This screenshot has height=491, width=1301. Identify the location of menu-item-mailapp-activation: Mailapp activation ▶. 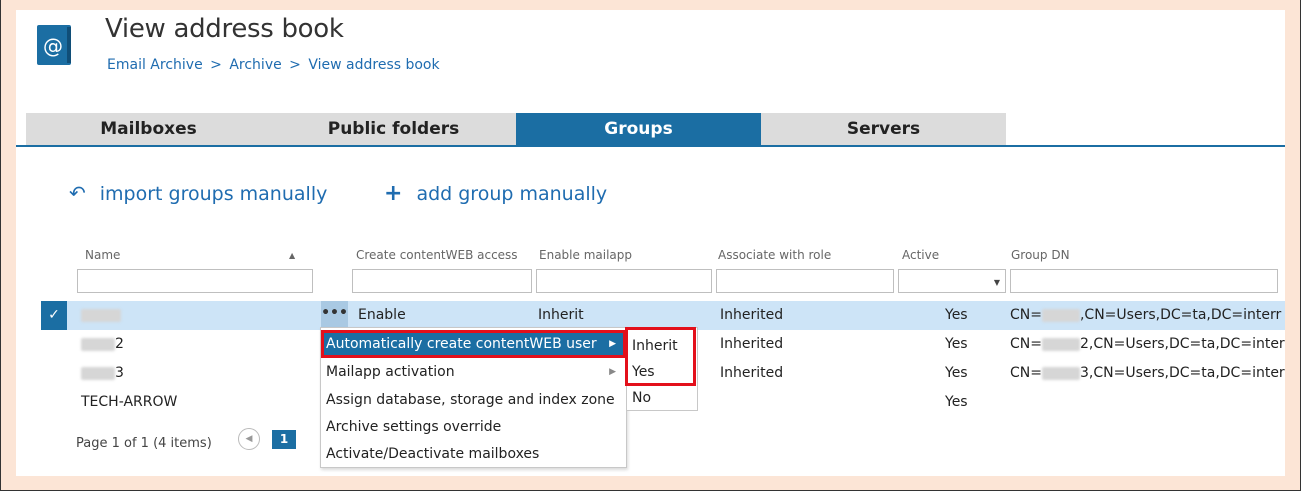
(473, 372).